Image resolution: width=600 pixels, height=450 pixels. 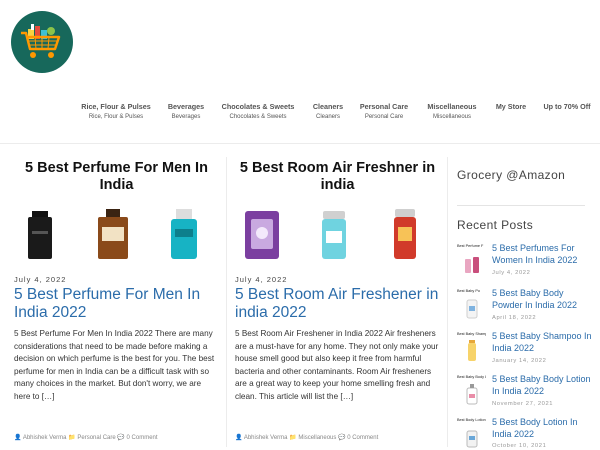 I want to click on recent-post-thumbnail: Best Baby Body Lo, so click(x=471, y=392).